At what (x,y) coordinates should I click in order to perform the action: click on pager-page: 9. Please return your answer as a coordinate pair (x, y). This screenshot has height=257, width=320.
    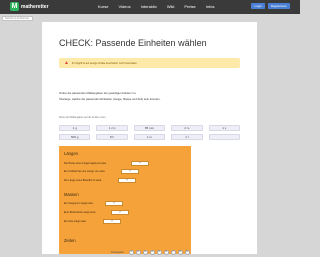
    Looking at the image, I should click on (187, 252).